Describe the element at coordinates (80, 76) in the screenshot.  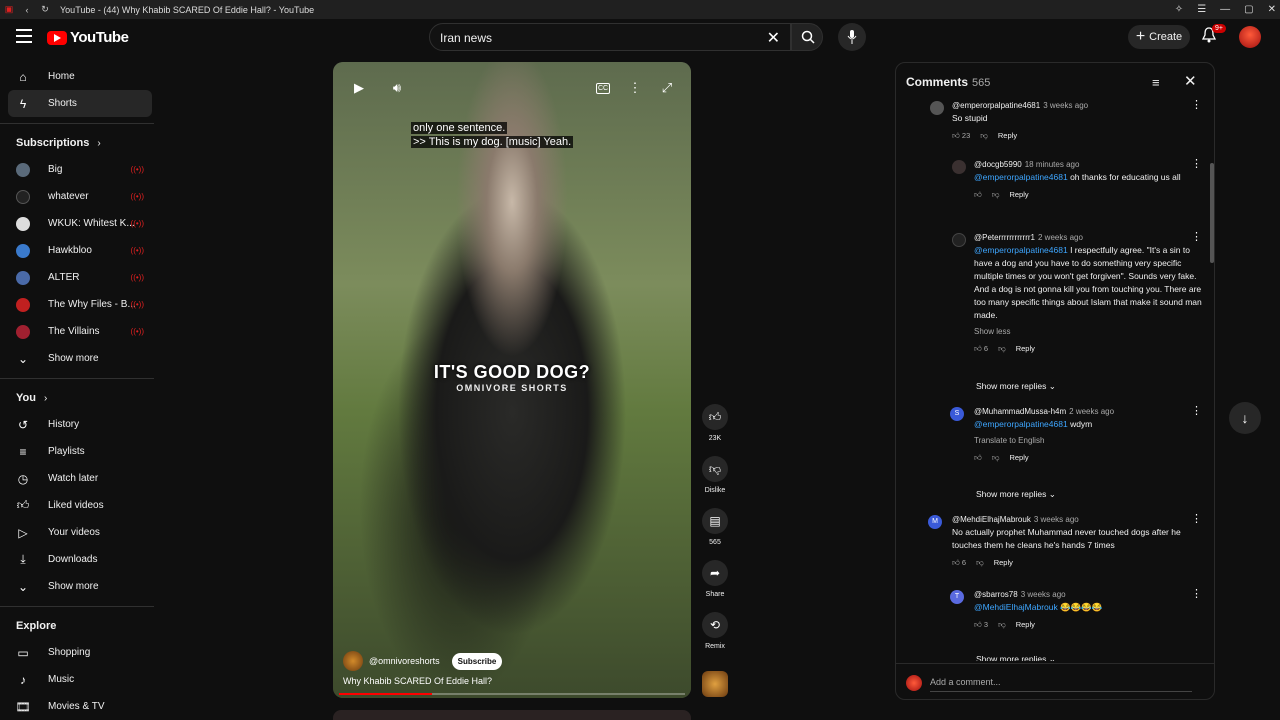
I see `sidebar-item-home: ⌂ Home` at that location.